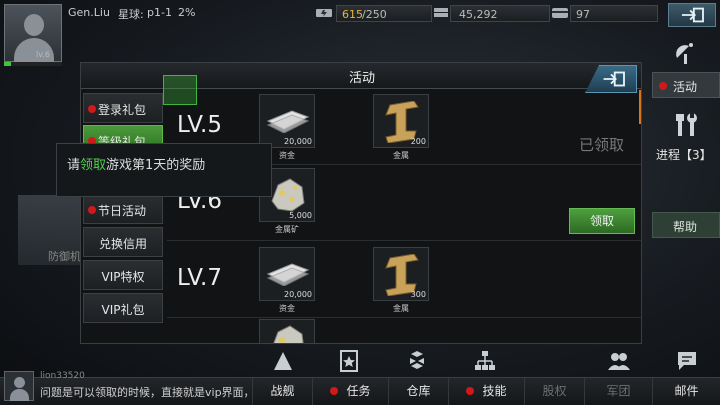 Image resolution: width=720 pixels, height=405 pixels. Describe the element at coordinates (349, 361) in the screenshot. I see `task-icon` at that location.